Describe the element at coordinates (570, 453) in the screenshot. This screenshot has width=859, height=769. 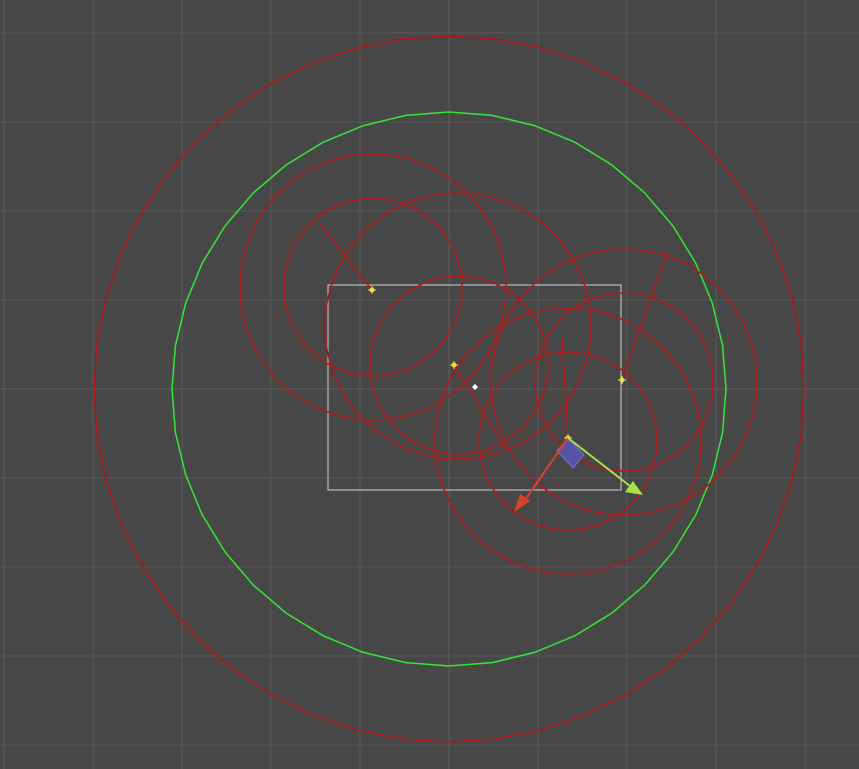
I see `gizmo-plane-handle` at that location.